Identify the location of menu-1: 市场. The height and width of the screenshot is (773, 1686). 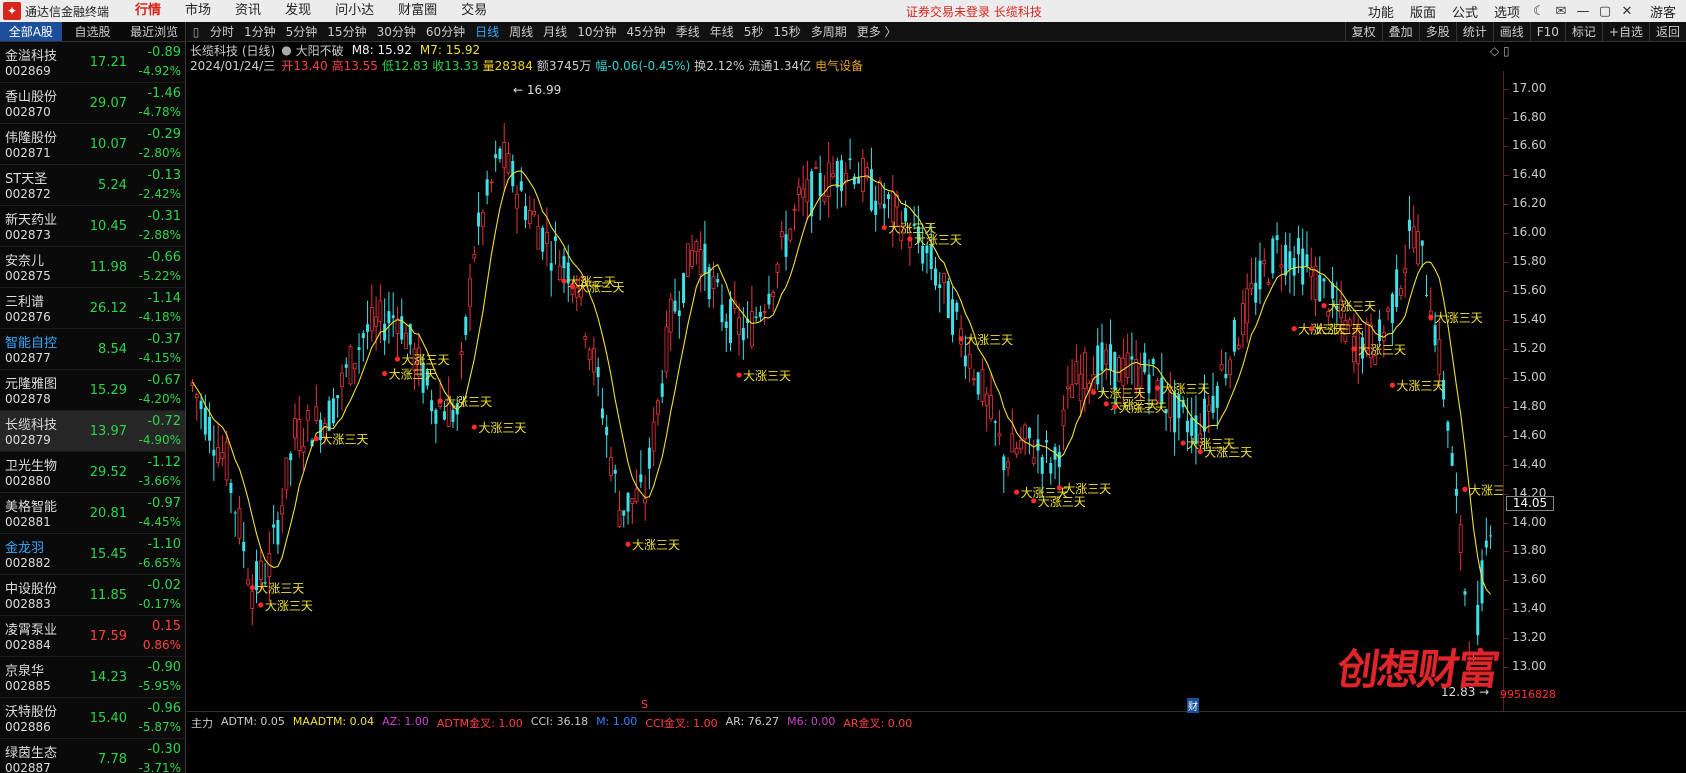
(198, 11).